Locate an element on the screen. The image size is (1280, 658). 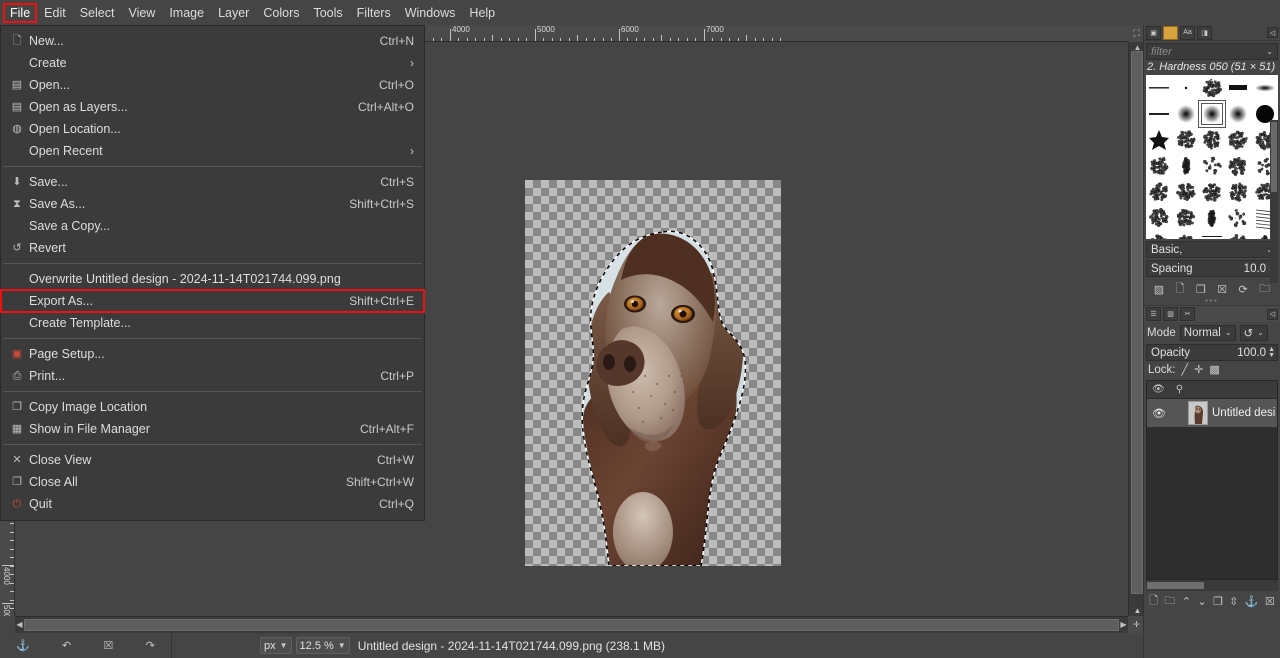
layers-list: 👁 ⚲ 👁 Untitled desi is located at coordinates (1212, 480).